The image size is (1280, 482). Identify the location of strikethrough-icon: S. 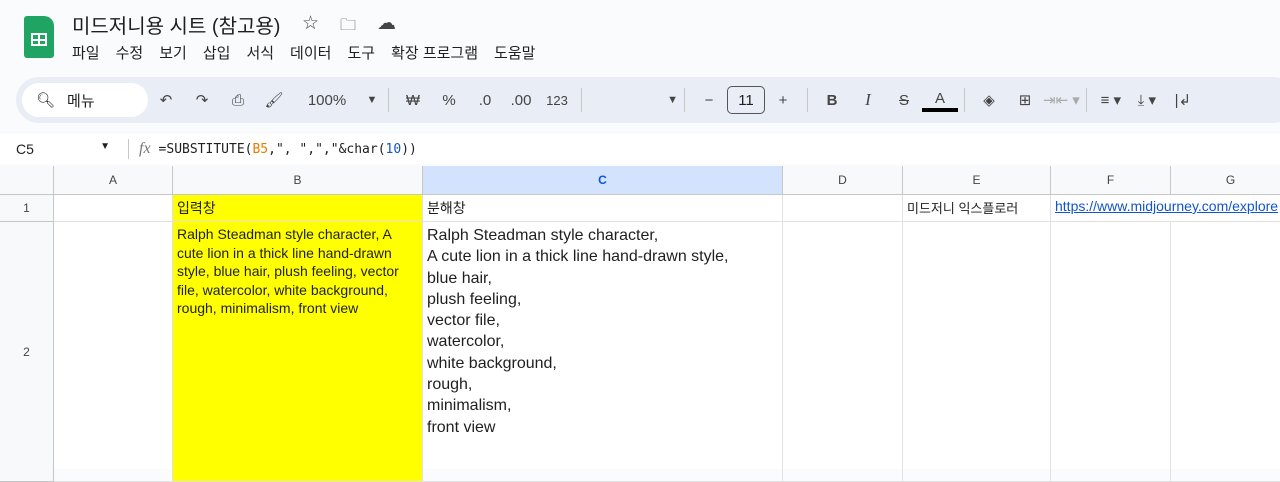
(904, 100).